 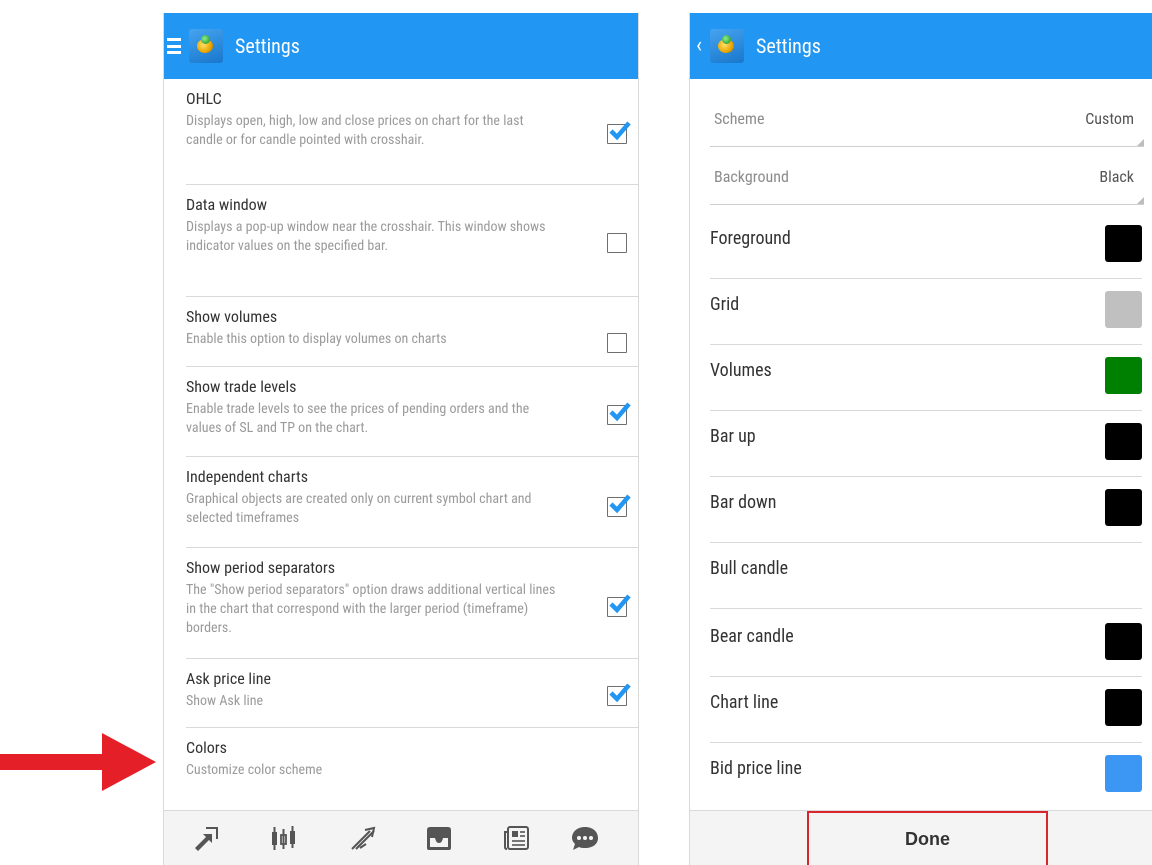 What do you see at coordinates (78, 762) in the screenshot?
I see `annotation-arrow-icon` at bounding box center [78, 762].